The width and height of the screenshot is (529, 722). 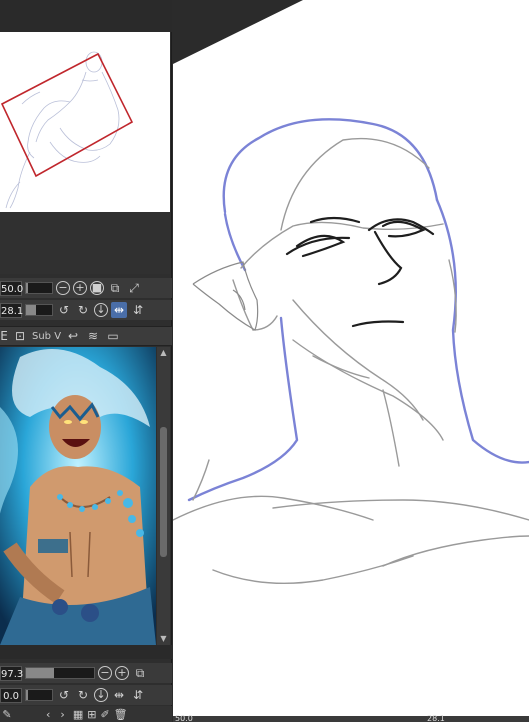 I want to click on sub-rotate-right-icon: ↻, so click(x=83, y=695).